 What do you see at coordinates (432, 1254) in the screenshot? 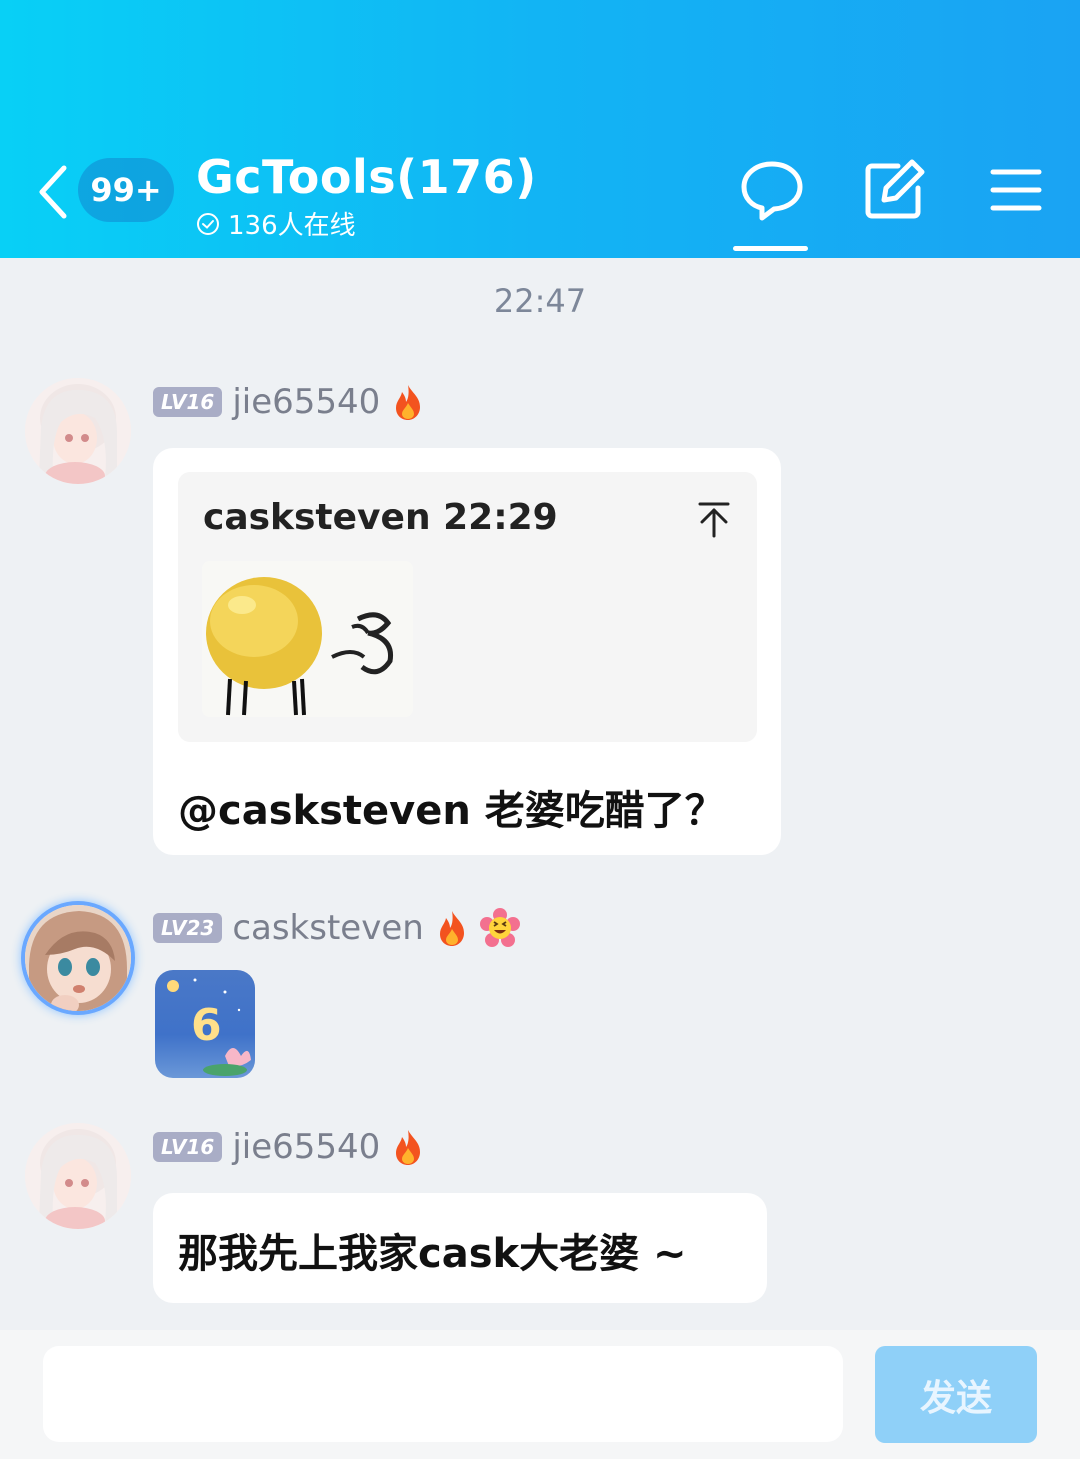
I see `message-text: 那我先上我家cask大老婆 ~` at bounding box center [432, 1254].